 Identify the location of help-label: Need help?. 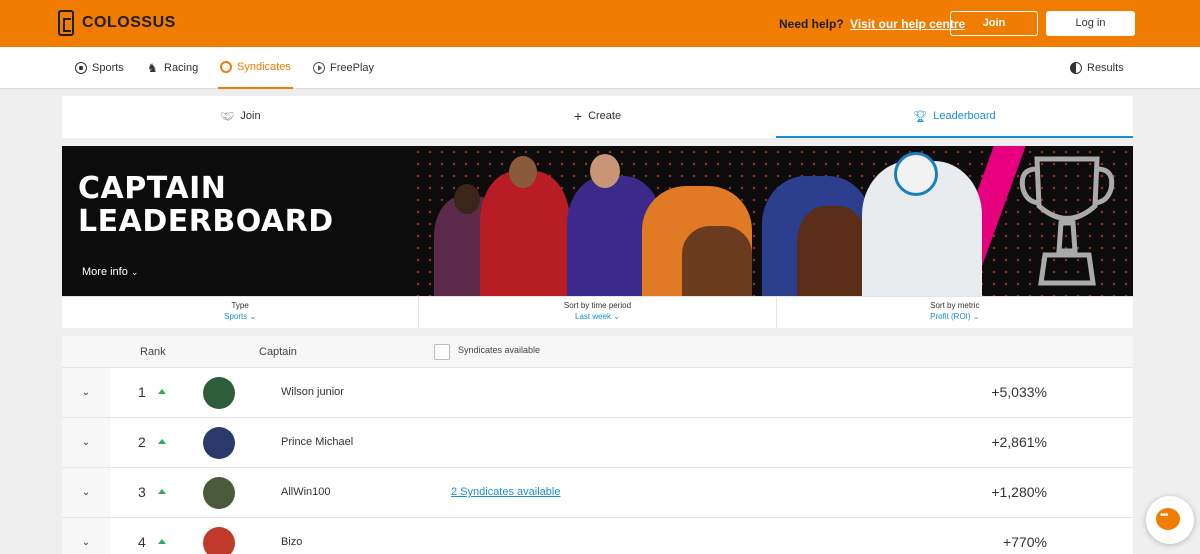
(811, 24).